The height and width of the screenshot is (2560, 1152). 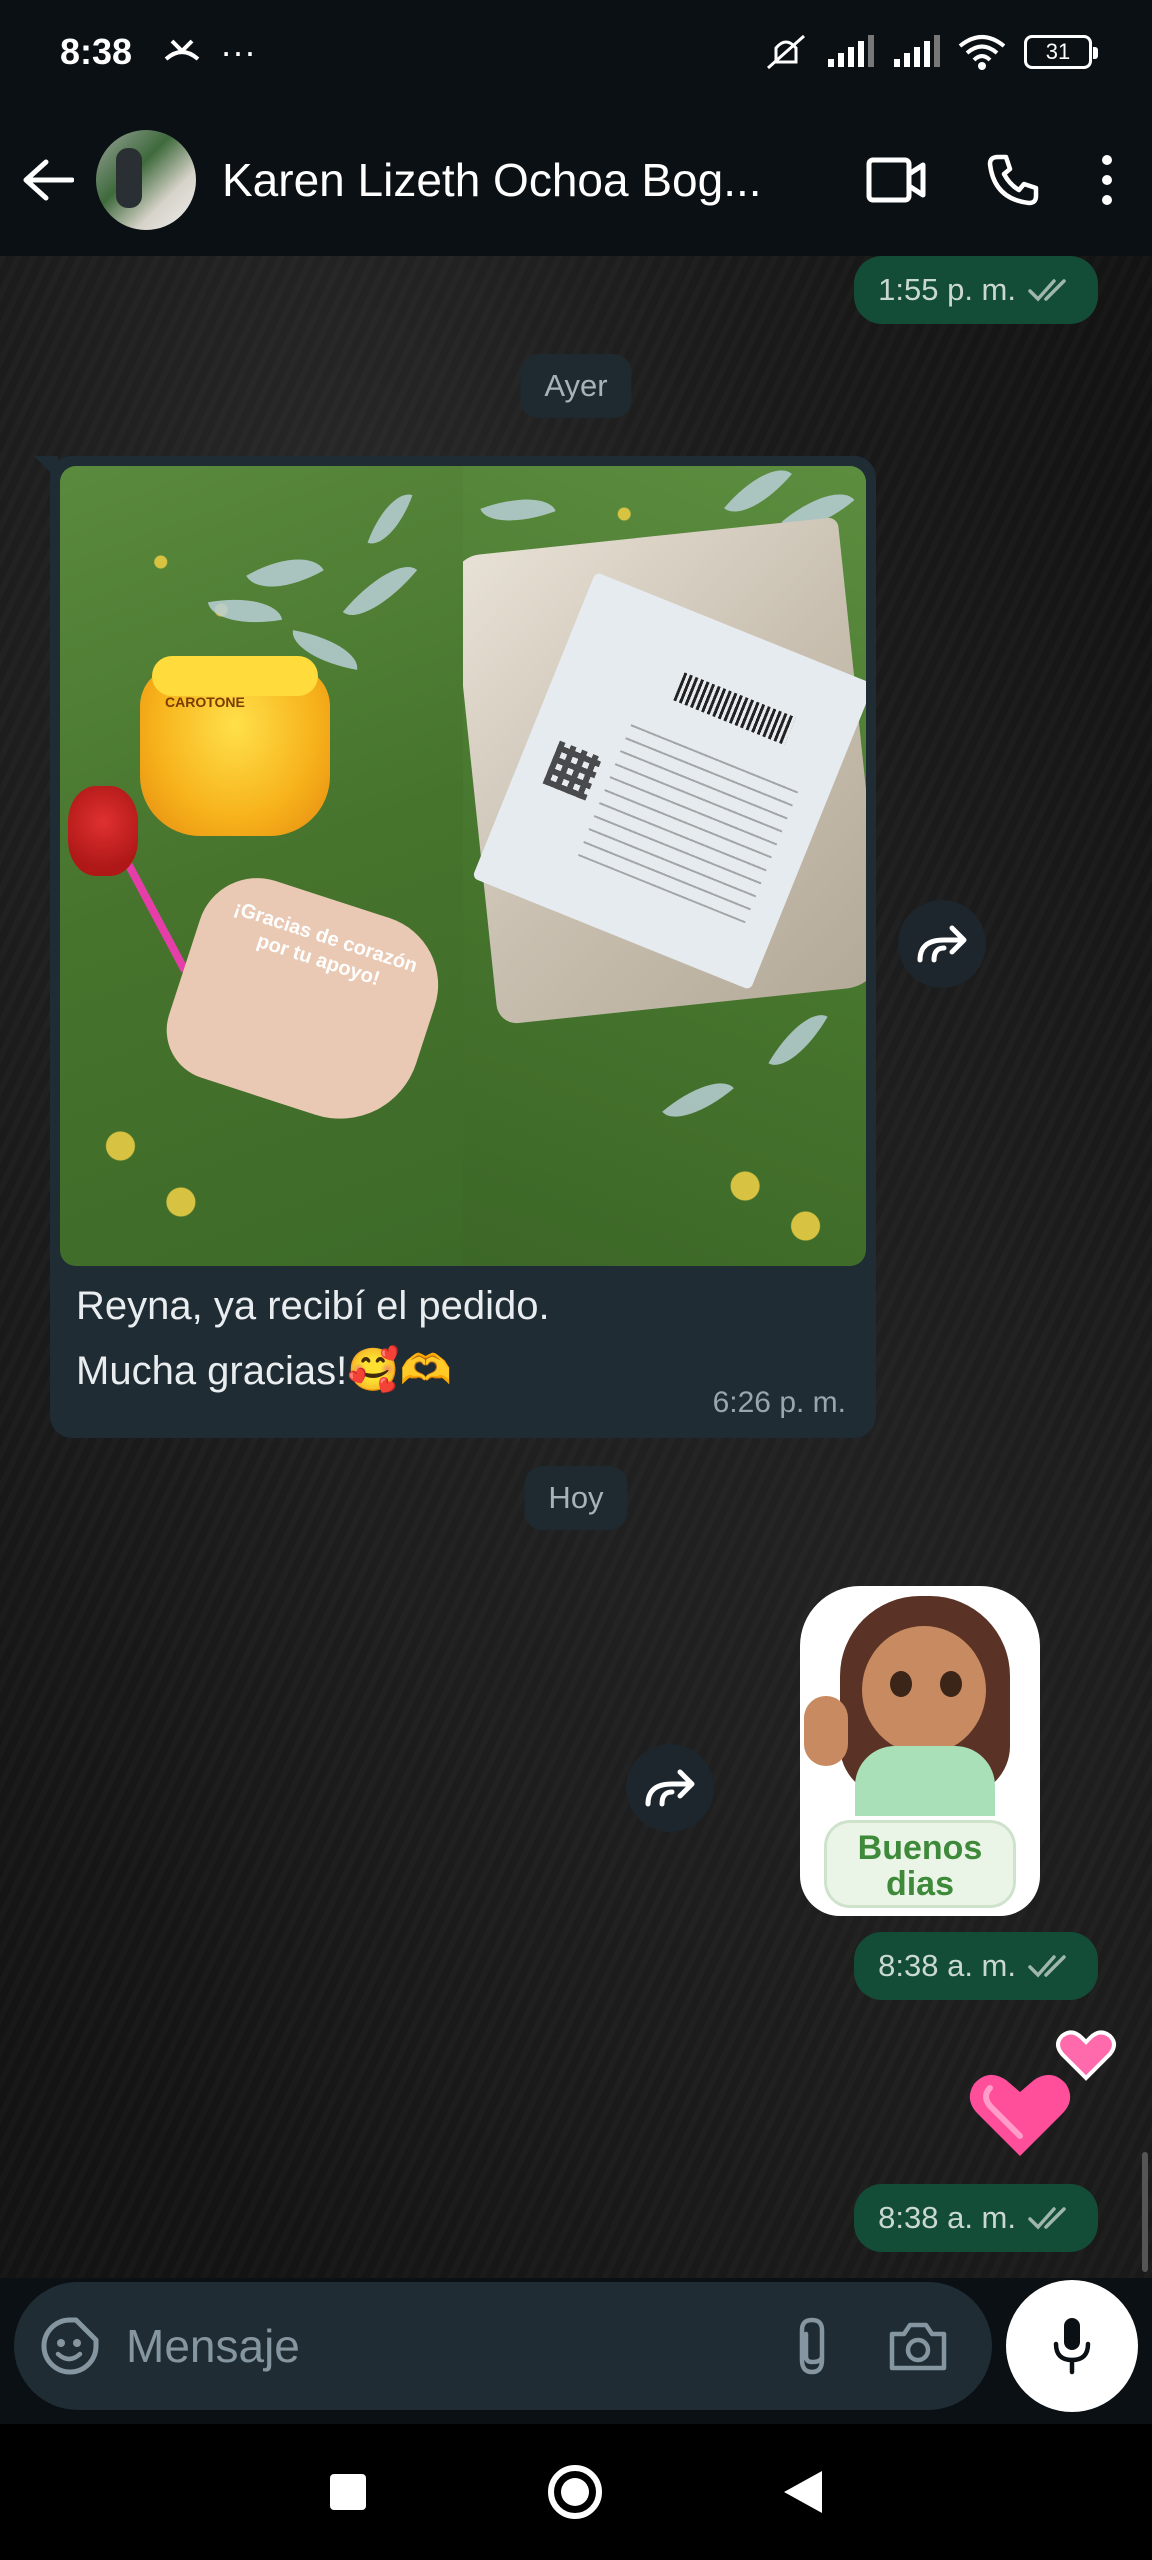 I want to click on message-line-1: Reyna, ya recibí el pedido., so click(x=313, y=1306).